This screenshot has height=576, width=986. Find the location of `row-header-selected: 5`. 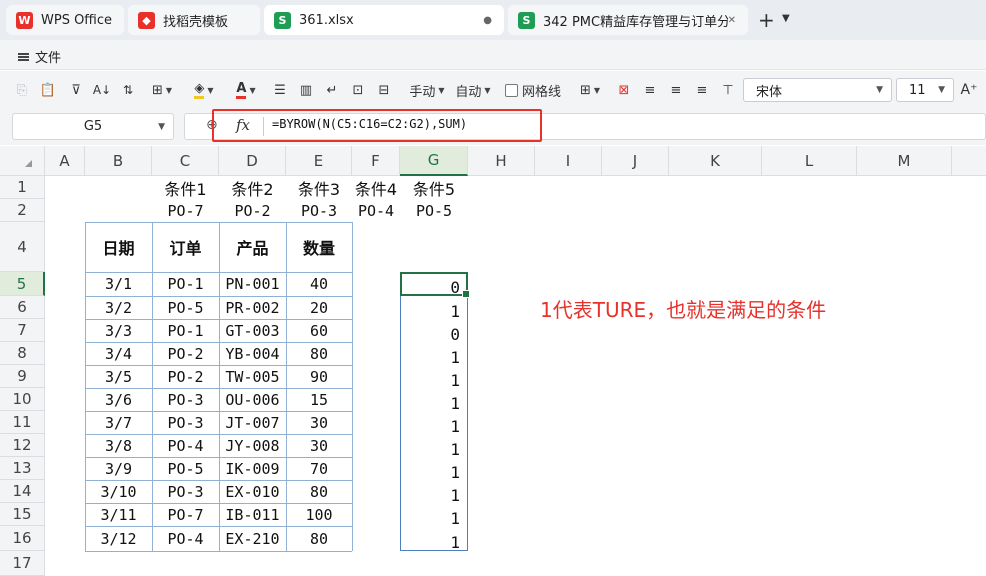

row-header-selected: 5 is located at coordinates (22, 284).